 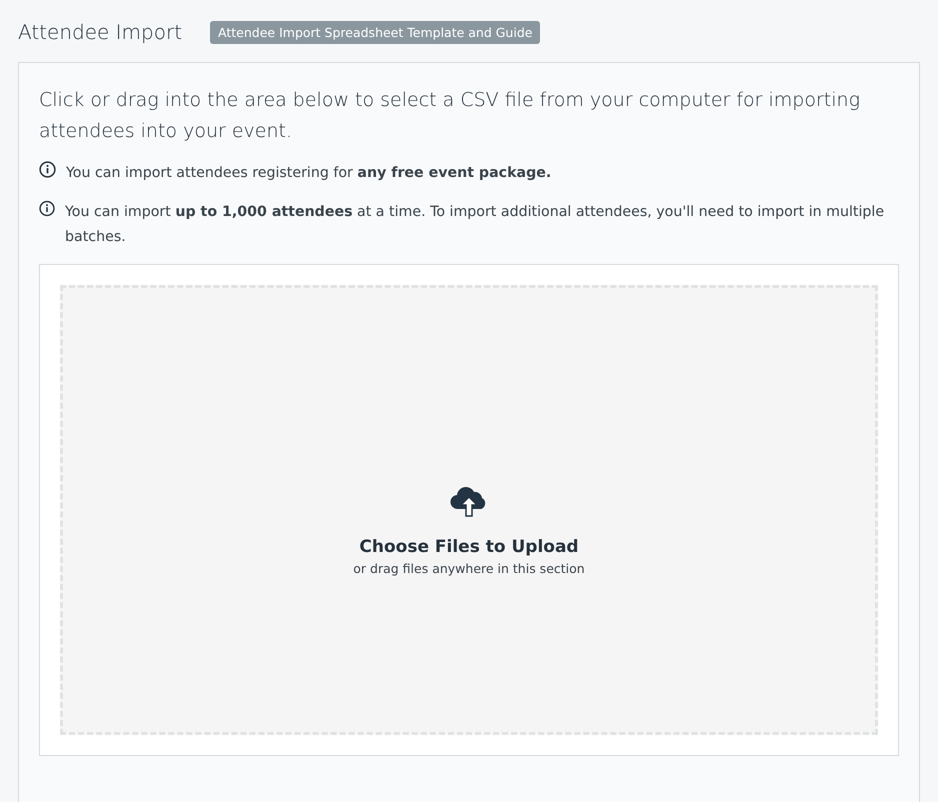 I want to click on intro-text: Click or drag into the area below to select a CSV file from your computer for importing attendees into your event., so click(x=450, y=116).